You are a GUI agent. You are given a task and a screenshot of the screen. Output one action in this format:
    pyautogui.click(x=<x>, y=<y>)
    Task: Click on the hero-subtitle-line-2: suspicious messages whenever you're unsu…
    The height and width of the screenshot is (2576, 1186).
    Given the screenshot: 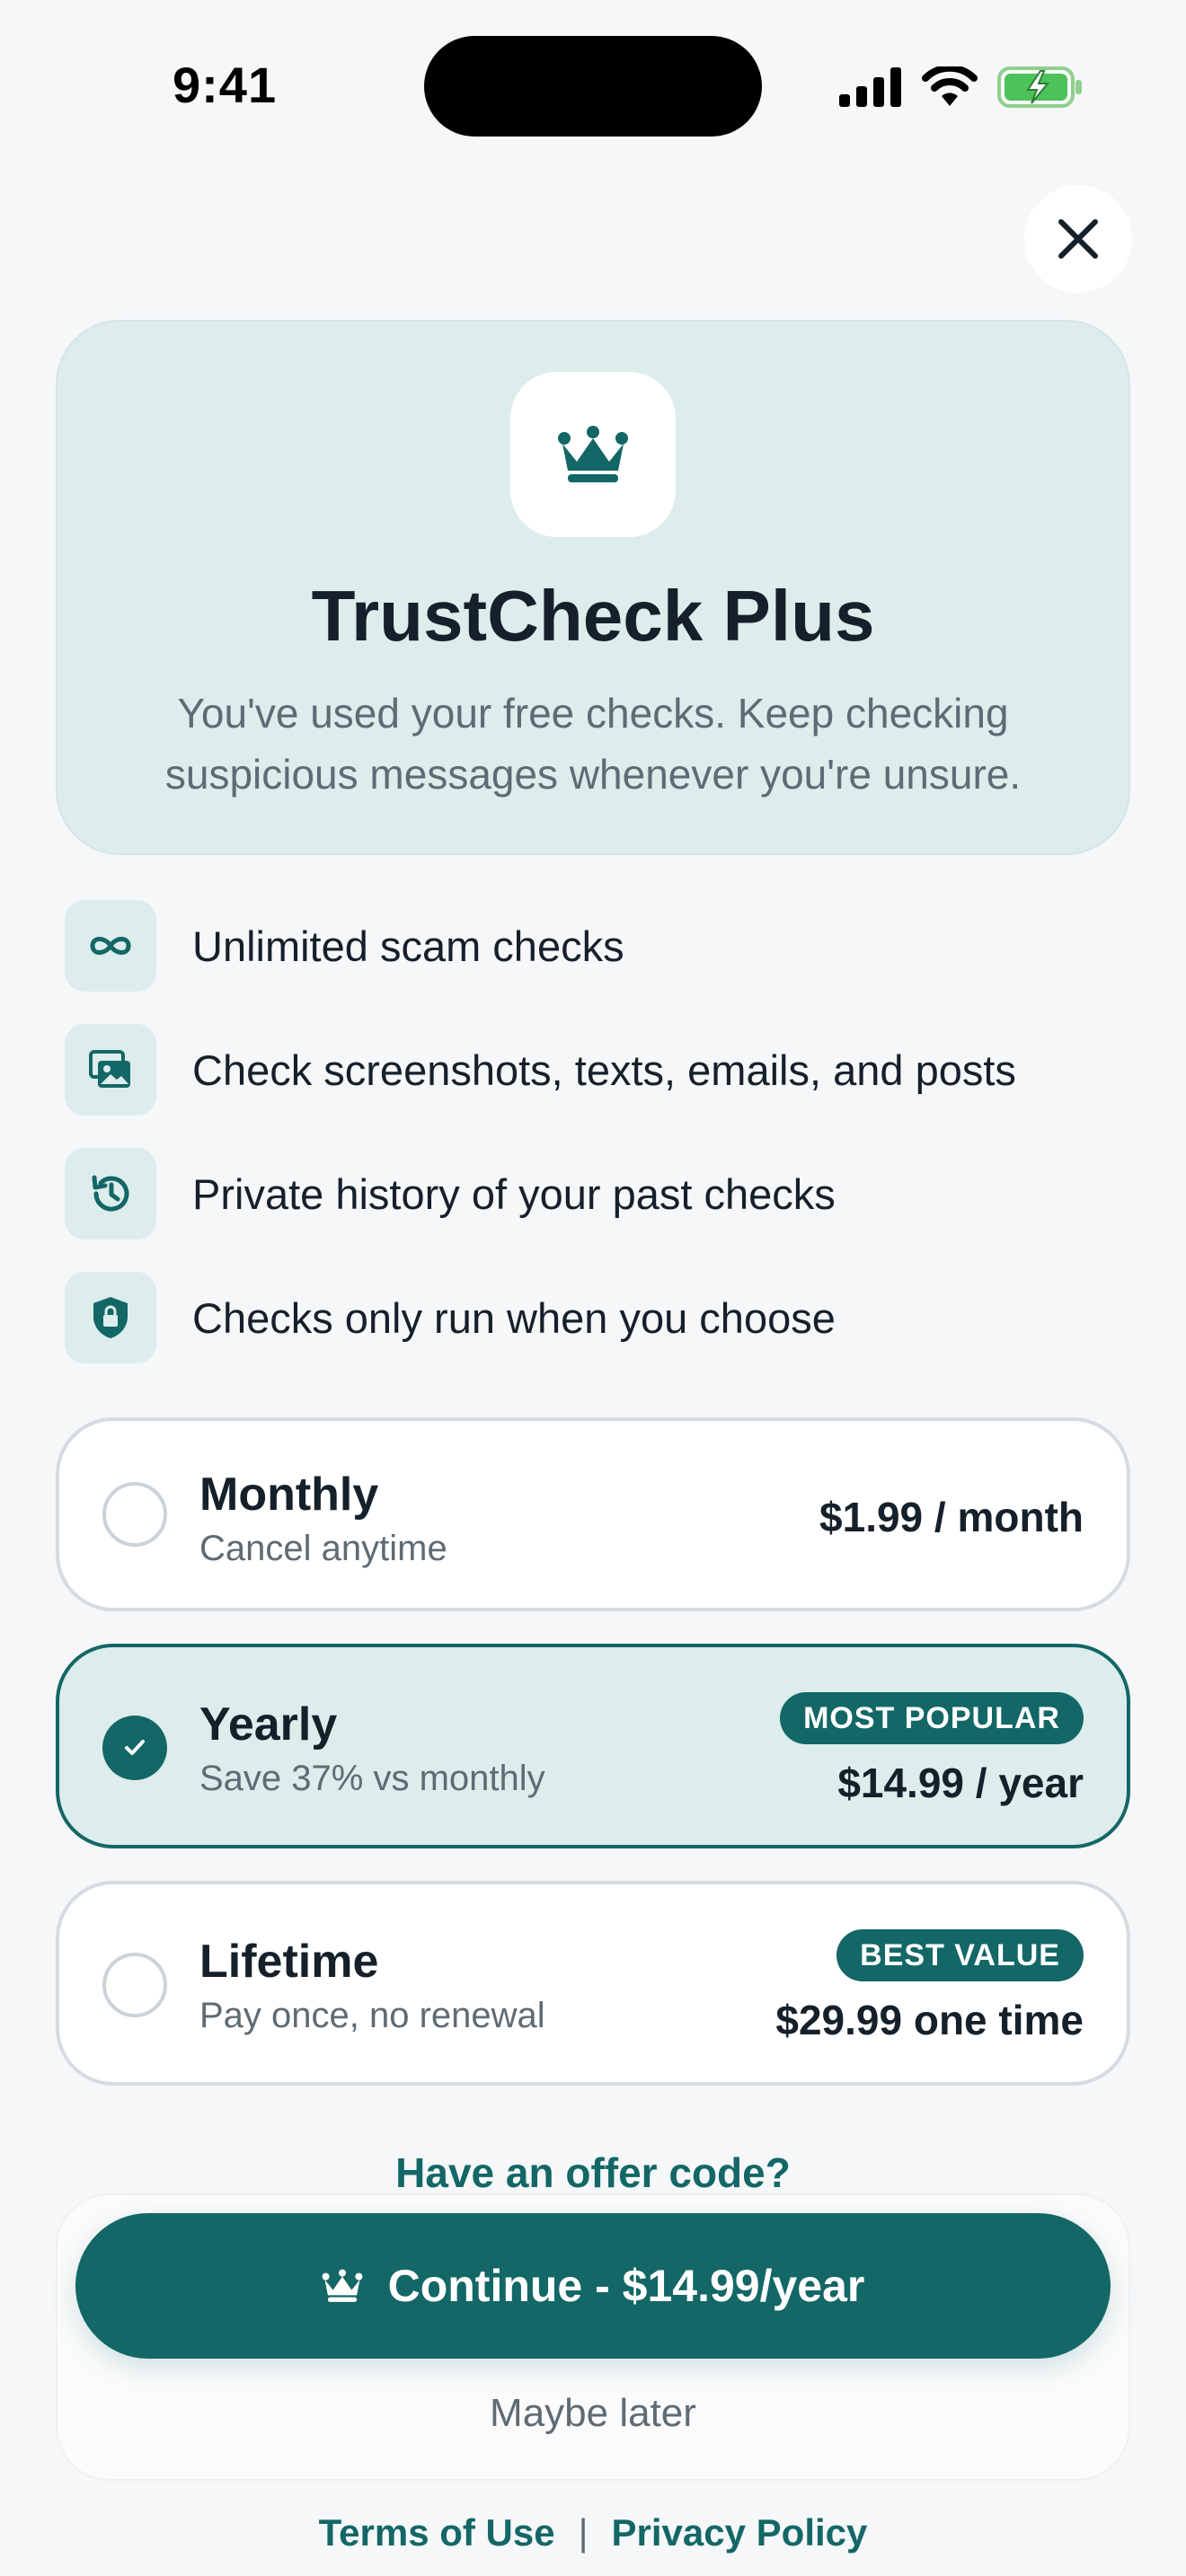 What is the action you would take?
    pyautogui.click(x=593, y=774)
    